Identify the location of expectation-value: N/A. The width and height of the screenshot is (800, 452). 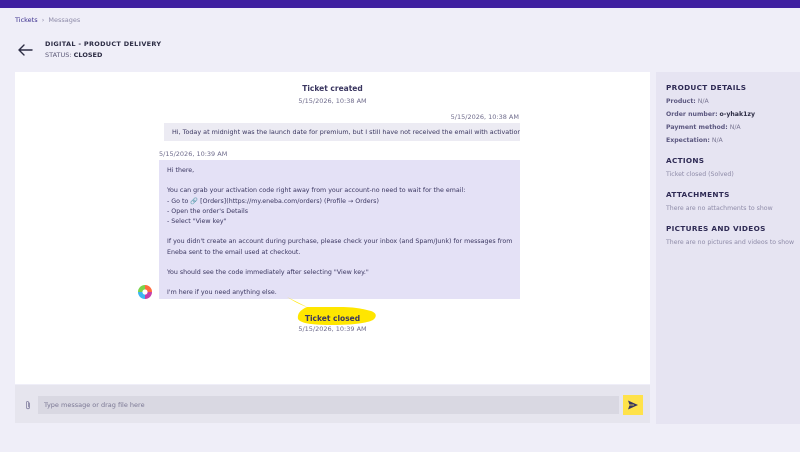
(717, 140).